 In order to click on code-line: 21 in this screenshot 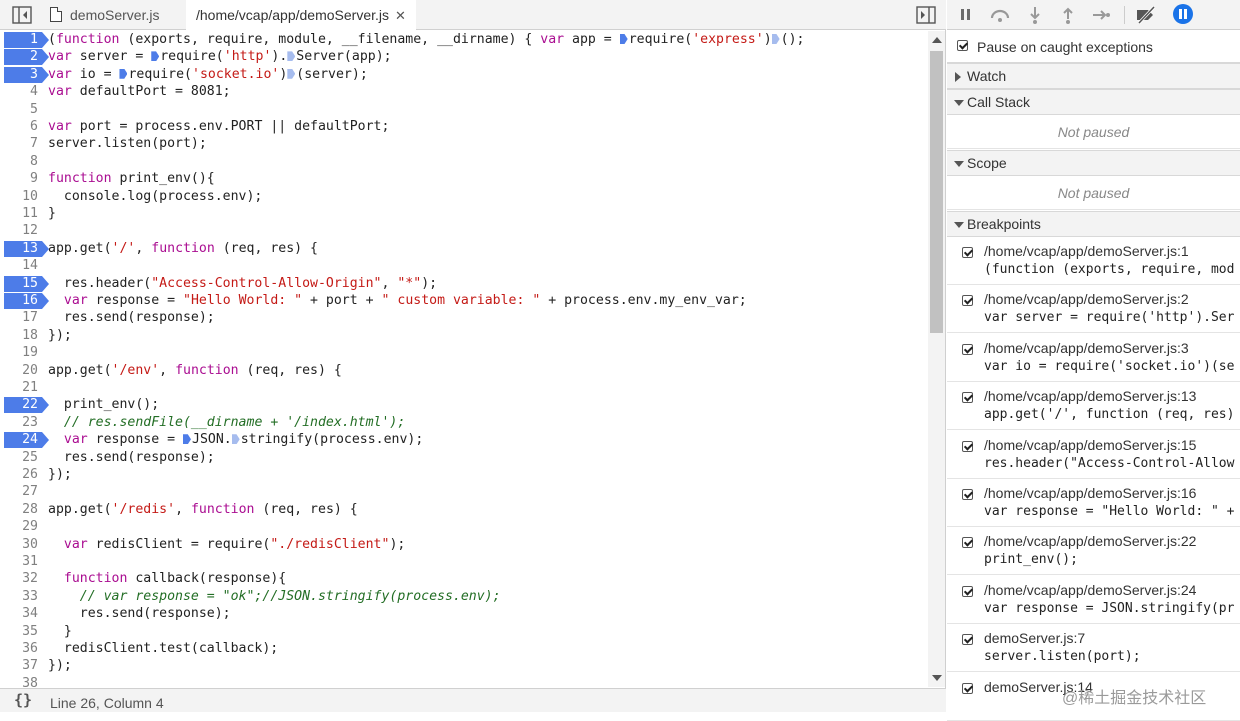, I will do `click(463, 388)`.